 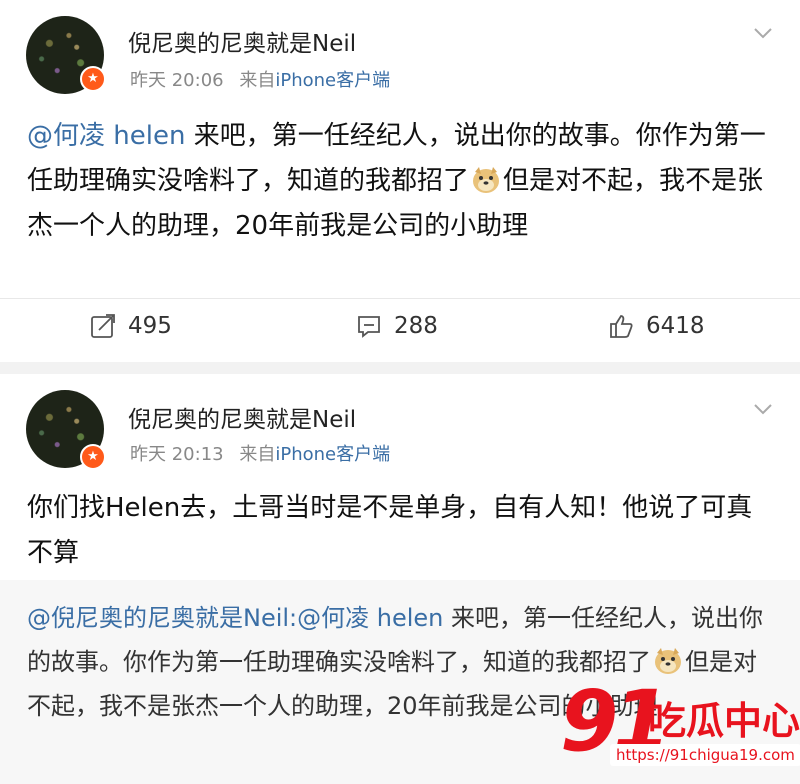 What do you see at coordinates (106, 136) in the screenshot?
I see `mention-link: @何凌 helen` at bounding box center [106, 136].